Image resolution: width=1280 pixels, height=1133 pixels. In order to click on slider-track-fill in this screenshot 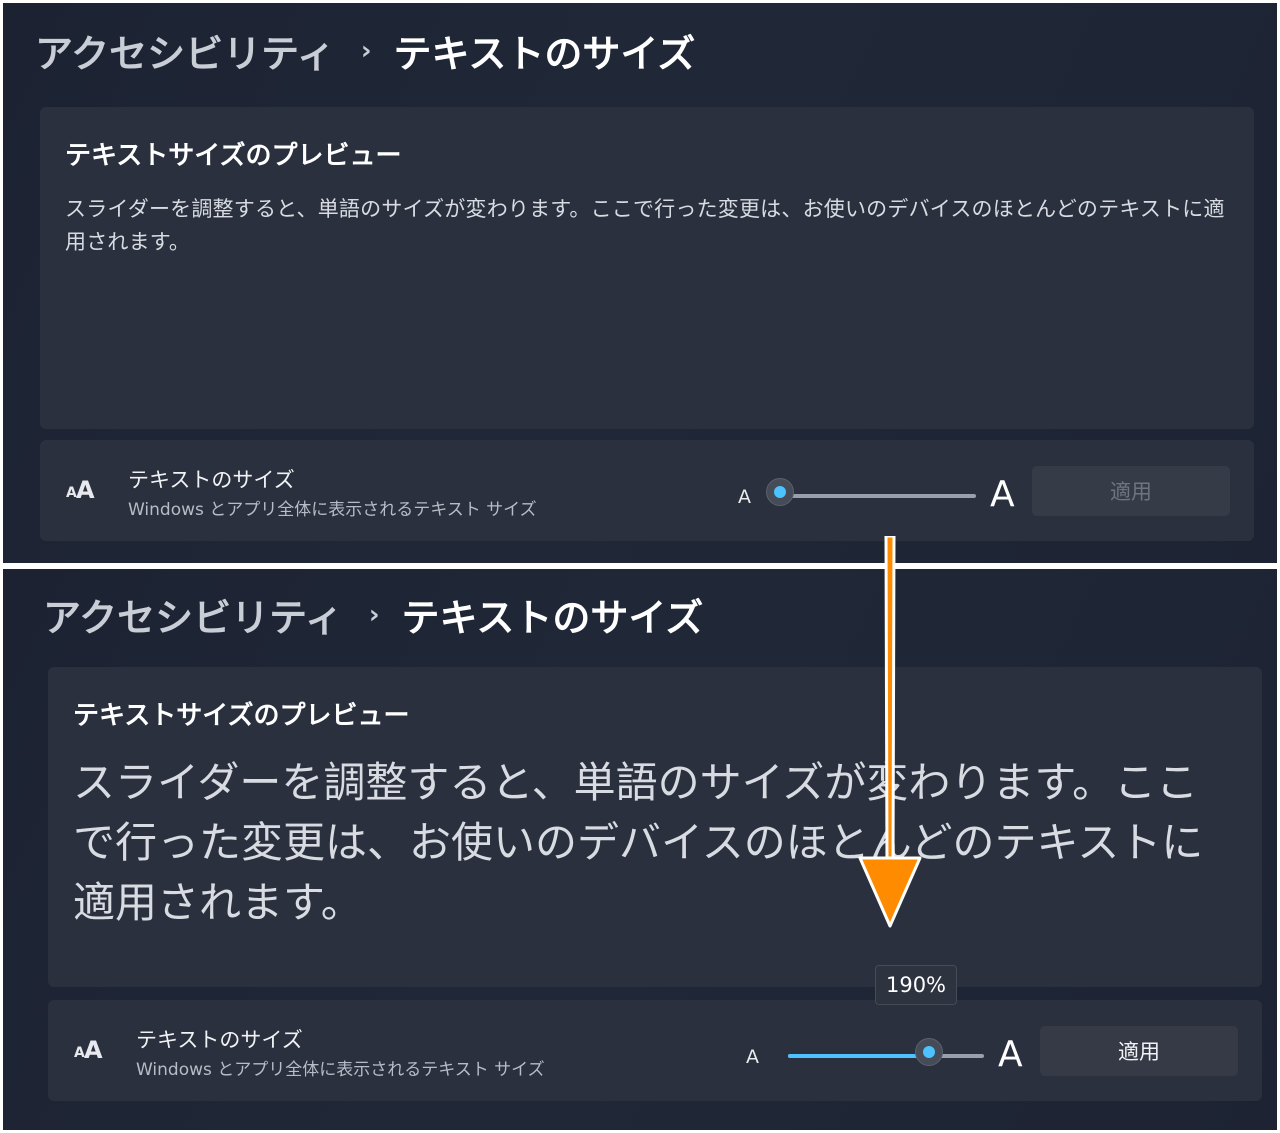, I will do `click(859, 1056)`.